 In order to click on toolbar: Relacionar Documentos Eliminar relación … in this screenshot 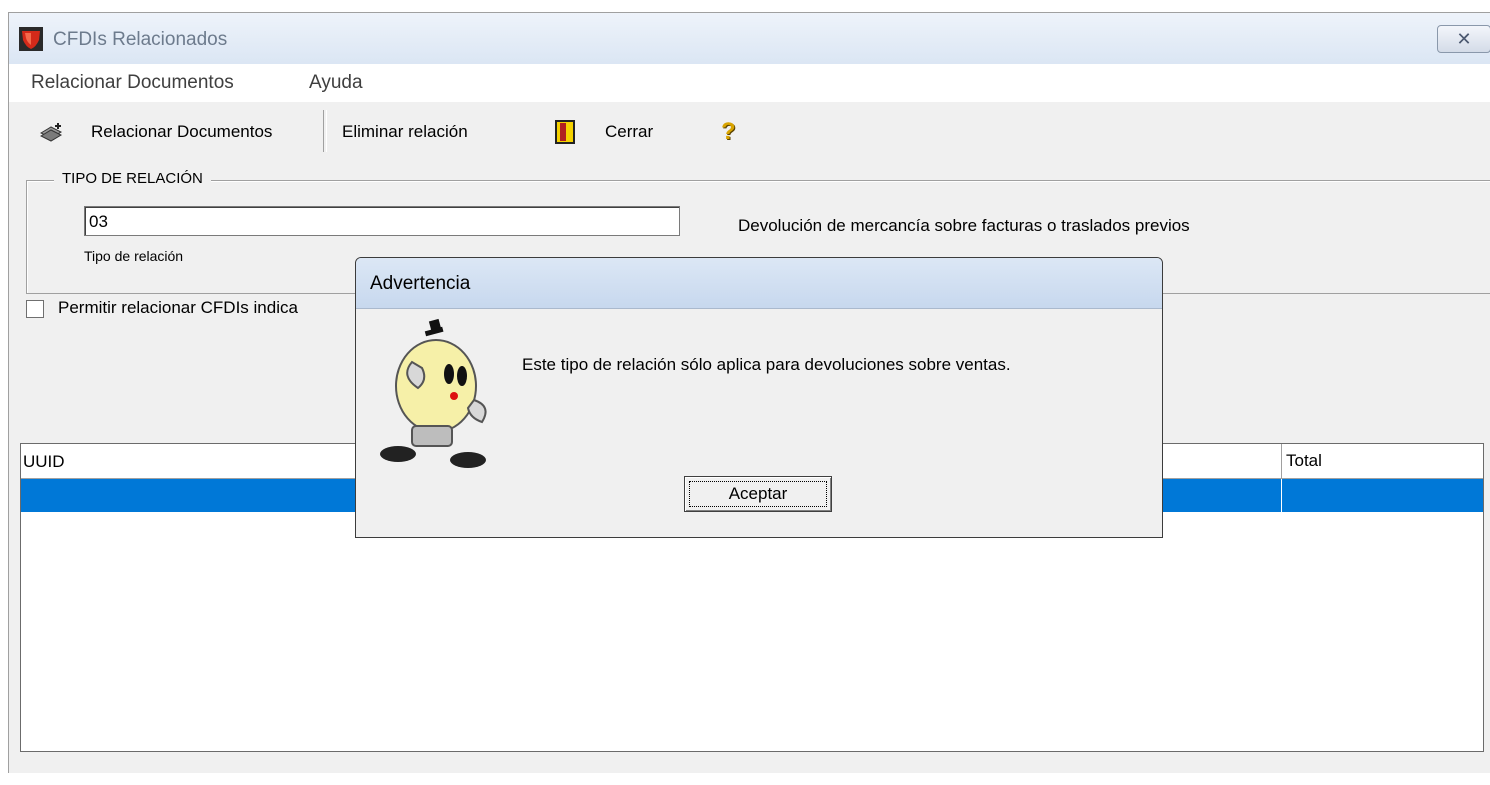, I will do `click(749, 132)`.